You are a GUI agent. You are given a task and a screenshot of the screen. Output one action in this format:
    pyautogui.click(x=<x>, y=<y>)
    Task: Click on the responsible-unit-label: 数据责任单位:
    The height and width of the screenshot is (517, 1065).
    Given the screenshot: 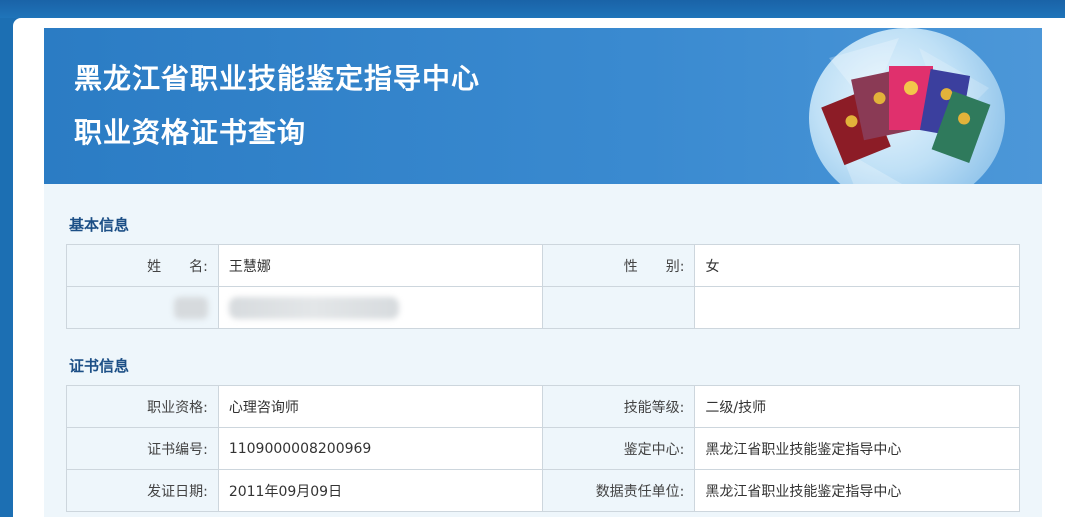 What is the action you would take?
    pyautogui.click(x=618, y=490)
    